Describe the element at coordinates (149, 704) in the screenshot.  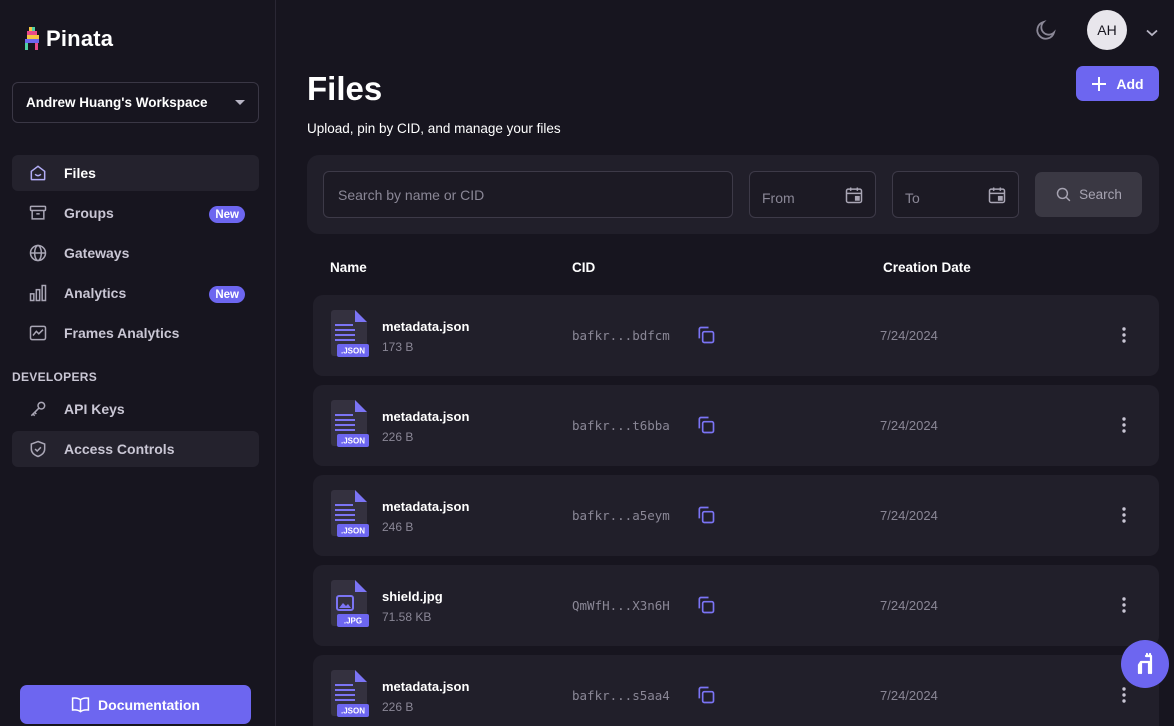
I see `documentation-label: Documentation` at that location.